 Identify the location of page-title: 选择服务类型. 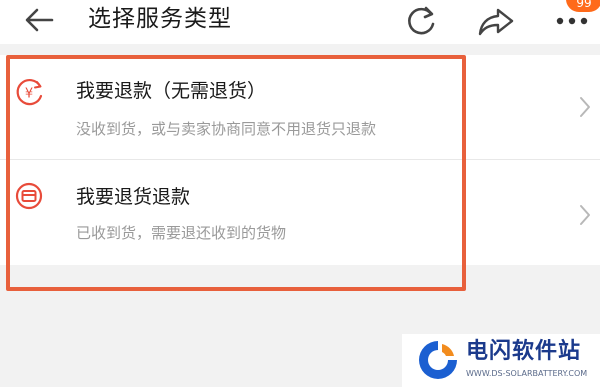
(160, 19).